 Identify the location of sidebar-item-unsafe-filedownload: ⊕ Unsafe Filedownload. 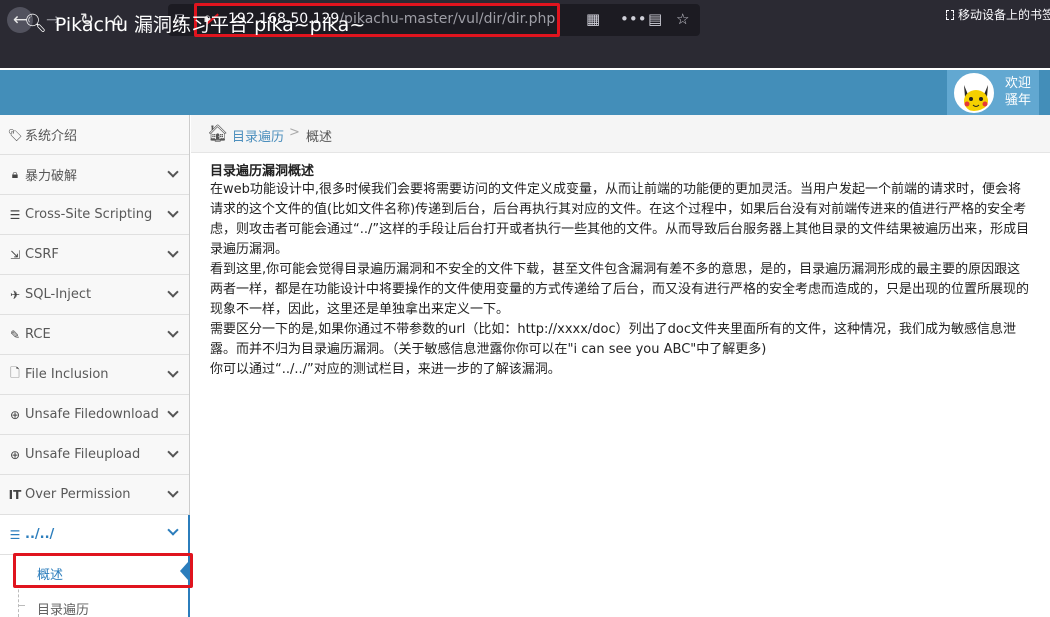
(94, 415).